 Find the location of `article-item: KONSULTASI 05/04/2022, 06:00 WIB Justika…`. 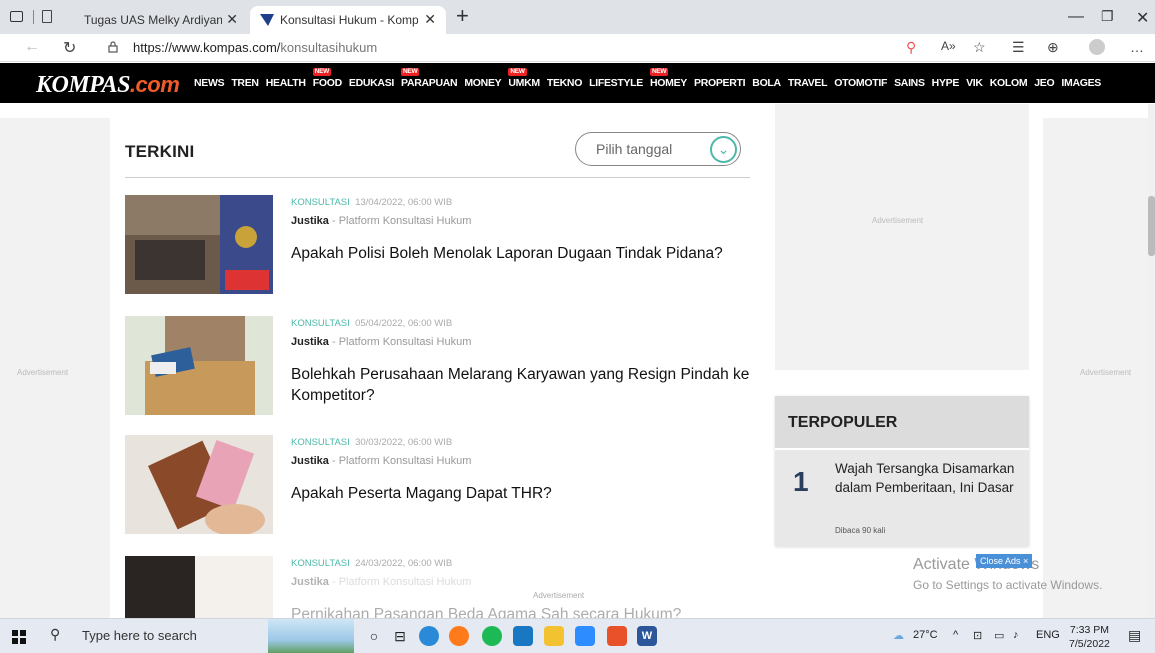

article-item: KONSULTASI 05/04/2022, 06:00 WIB Justika… is located at coordinates (437, 365).